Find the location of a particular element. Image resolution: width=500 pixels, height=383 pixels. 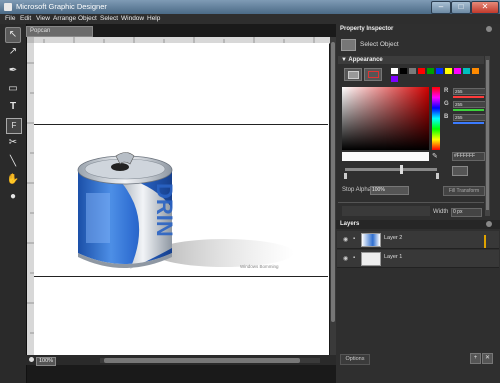

title-bar: Microsoft Graphic Designer is located at coordinates (250, 7).